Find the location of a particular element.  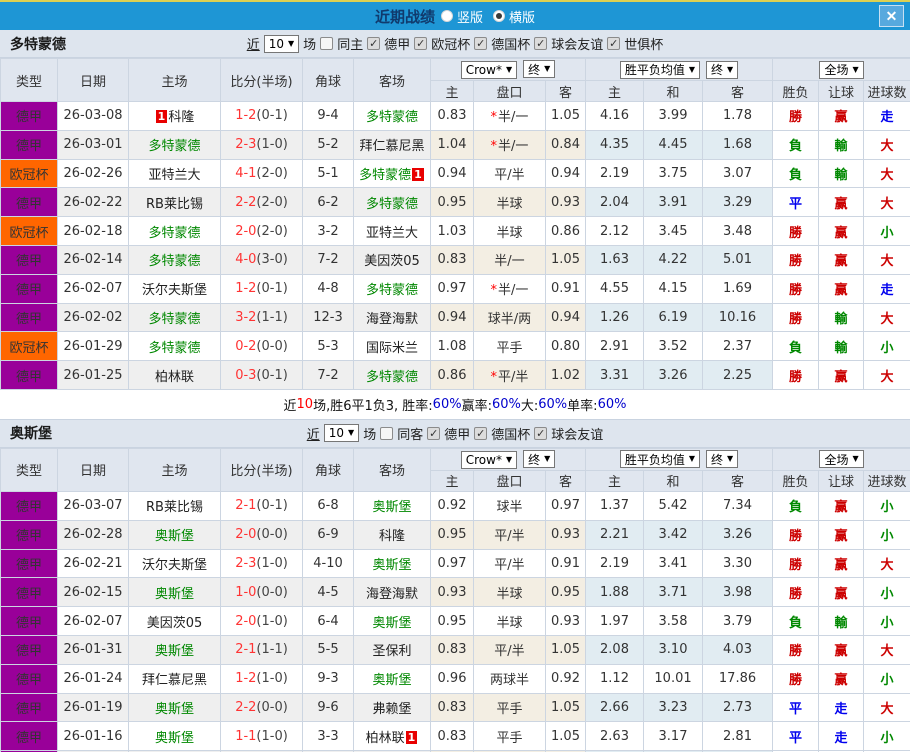

result-handicap-label: 赢 is located at coordinates (841, 377).